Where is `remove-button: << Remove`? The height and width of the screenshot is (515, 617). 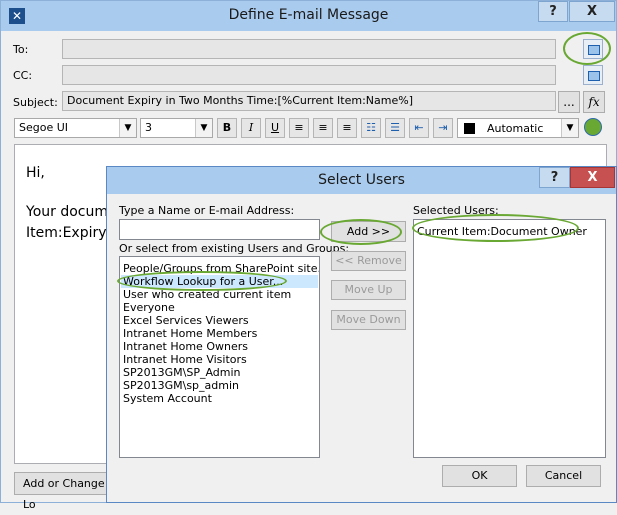
remove-button: << Remove is located at coordinates (368, 261).